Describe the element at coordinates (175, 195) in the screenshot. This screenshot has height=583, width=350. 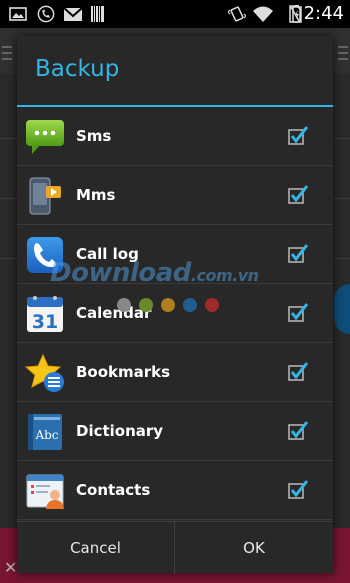
I see `list-item-mms: Mms` at that location.